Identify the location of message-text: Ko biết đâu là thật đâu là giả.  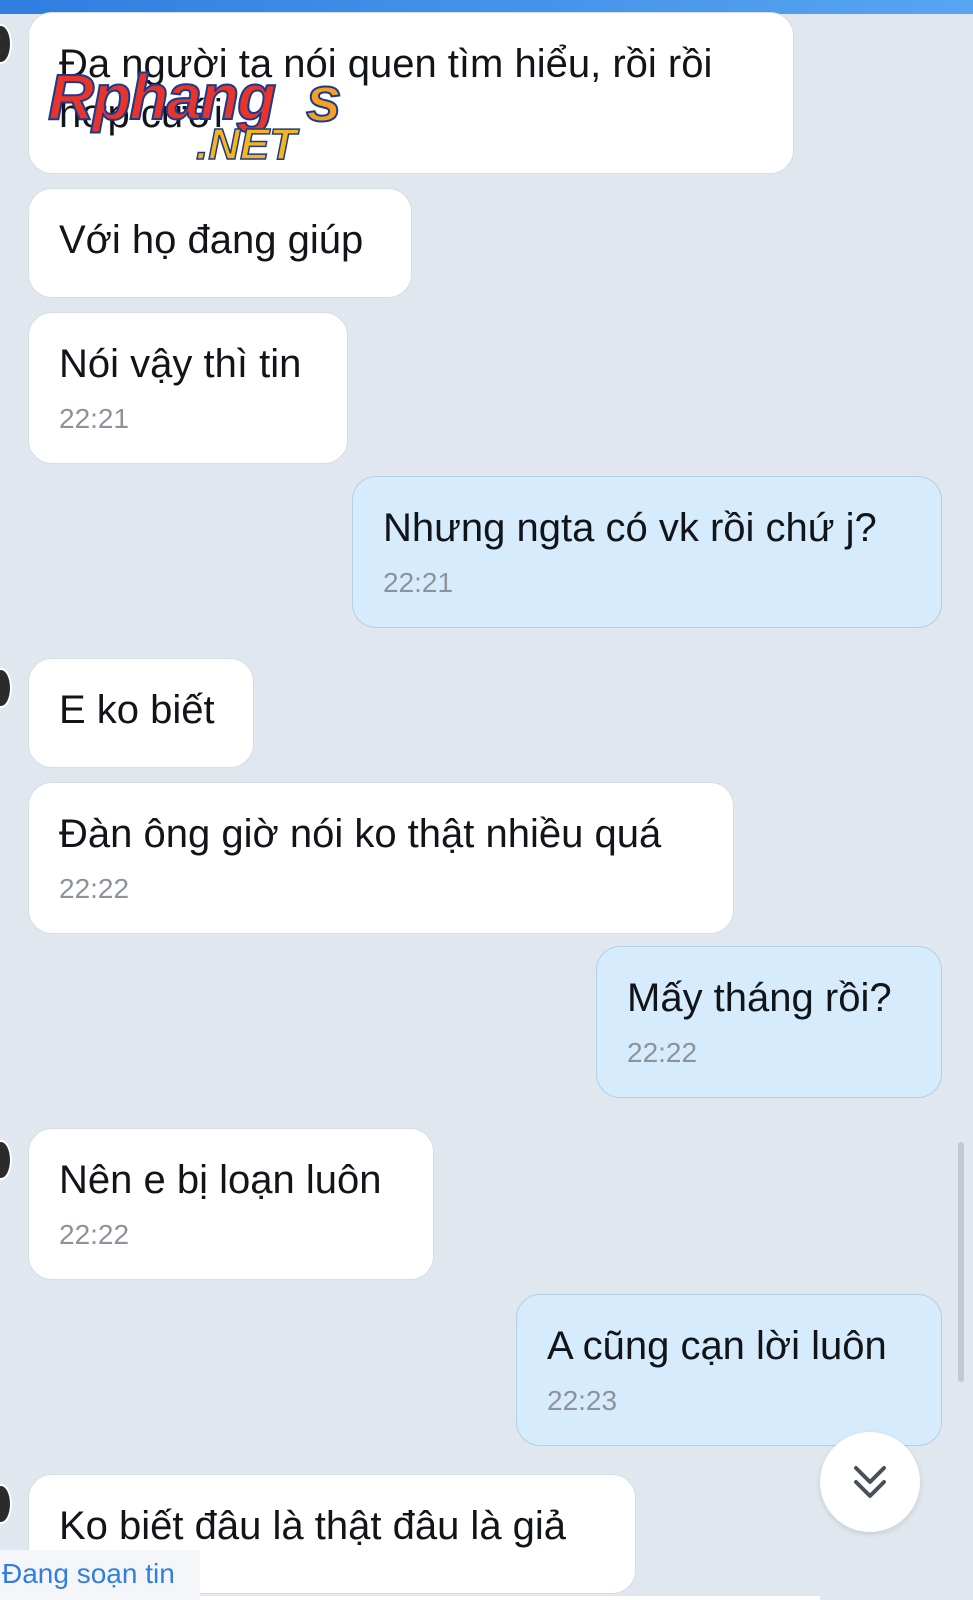
(313, 1526).